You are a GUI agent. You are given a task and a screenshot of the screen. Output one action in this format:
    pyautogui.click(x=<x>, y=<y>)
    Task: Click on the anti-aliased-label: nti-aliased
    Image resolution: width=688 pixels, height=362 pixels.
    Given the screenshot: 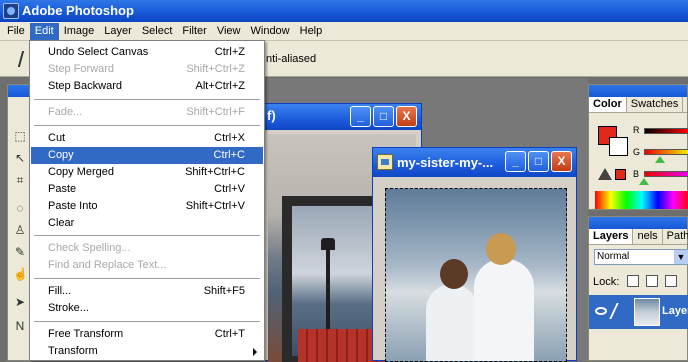 What is the action you would take?
    pyautogui.click(x=291, y=59)
    